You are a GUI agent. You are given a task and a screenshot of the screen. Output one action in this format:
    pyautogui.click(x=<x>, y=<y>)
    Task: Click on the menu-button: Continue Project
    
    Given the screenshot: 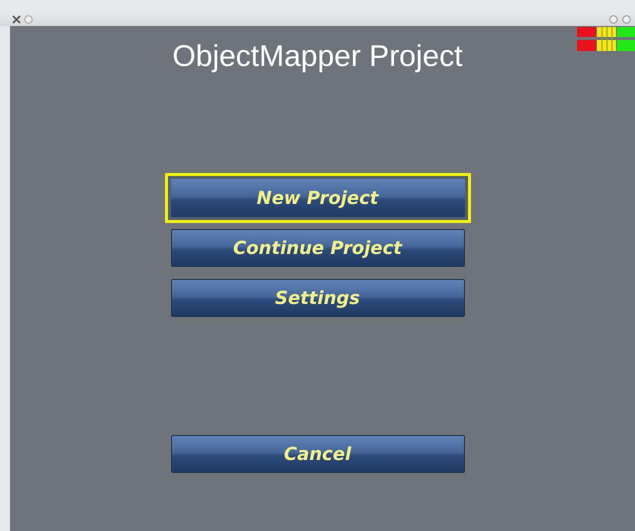 What is the action you would take?
    pyautogui.click(x=317, y=248)
    